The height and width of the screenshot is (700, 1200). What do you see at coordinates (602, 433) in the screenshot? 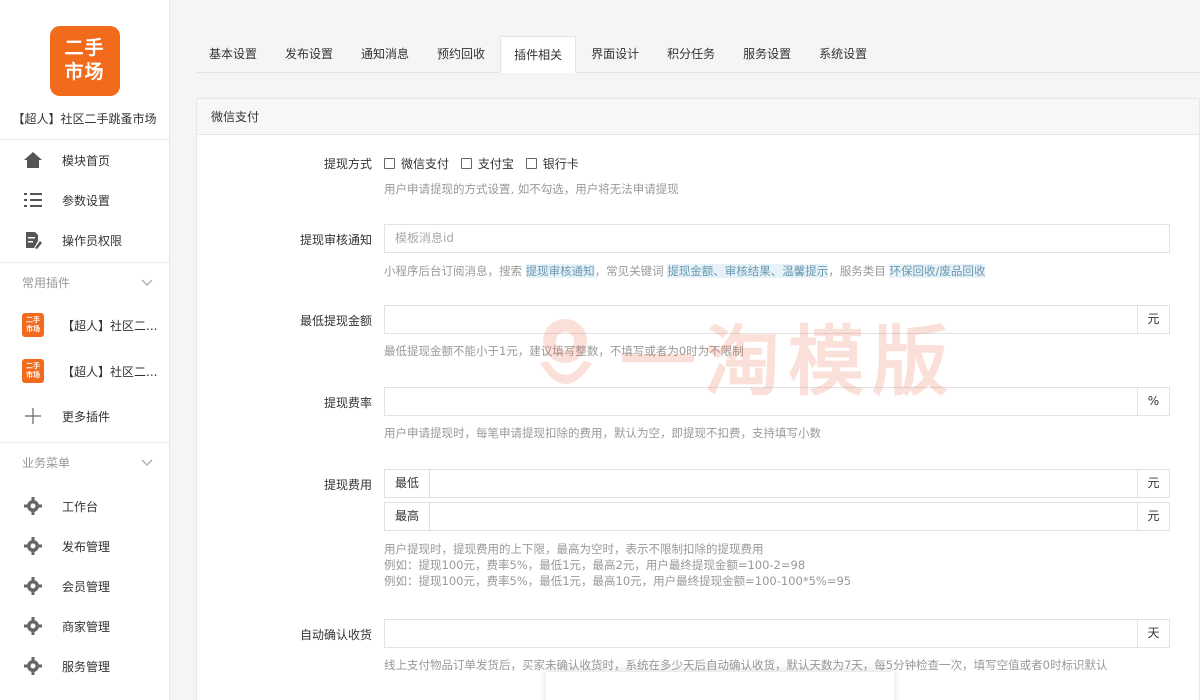
I see `fee-rate-help: 用户申请提现时，每笔申请提现扣除的费用，默认为空，即提现不扣费，支持填写小数` at bounding box center [602, 433].